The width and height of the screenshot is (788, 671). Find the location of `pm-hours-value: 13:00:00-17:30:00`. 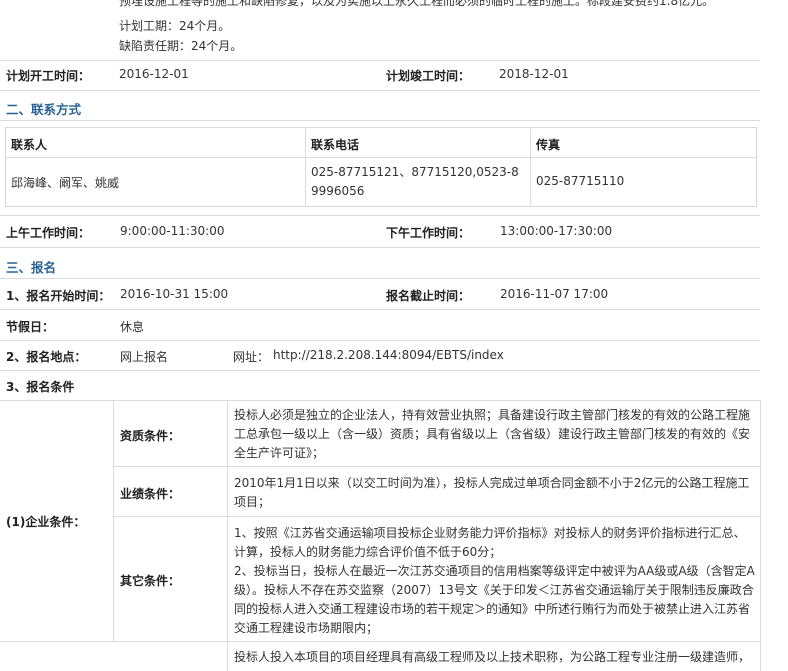

pm-hours-value: 13:00:00-17:30:00 is located at coordinates (556, 231).